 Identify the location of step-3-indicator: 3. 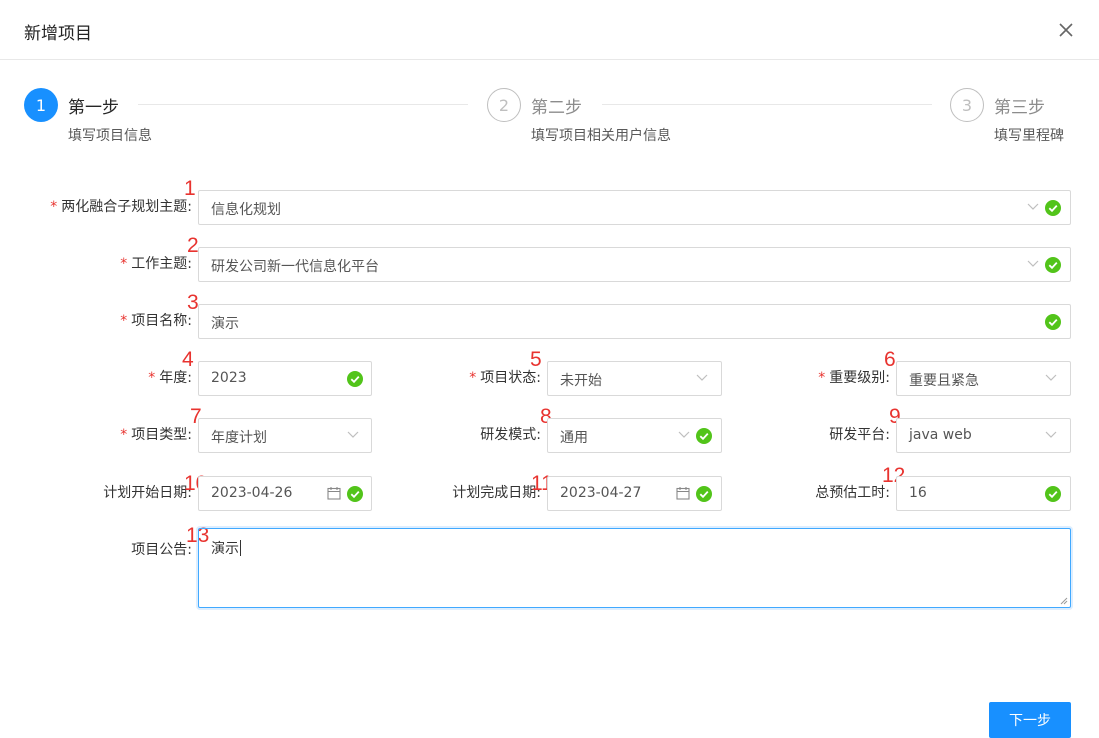
(967, 105).